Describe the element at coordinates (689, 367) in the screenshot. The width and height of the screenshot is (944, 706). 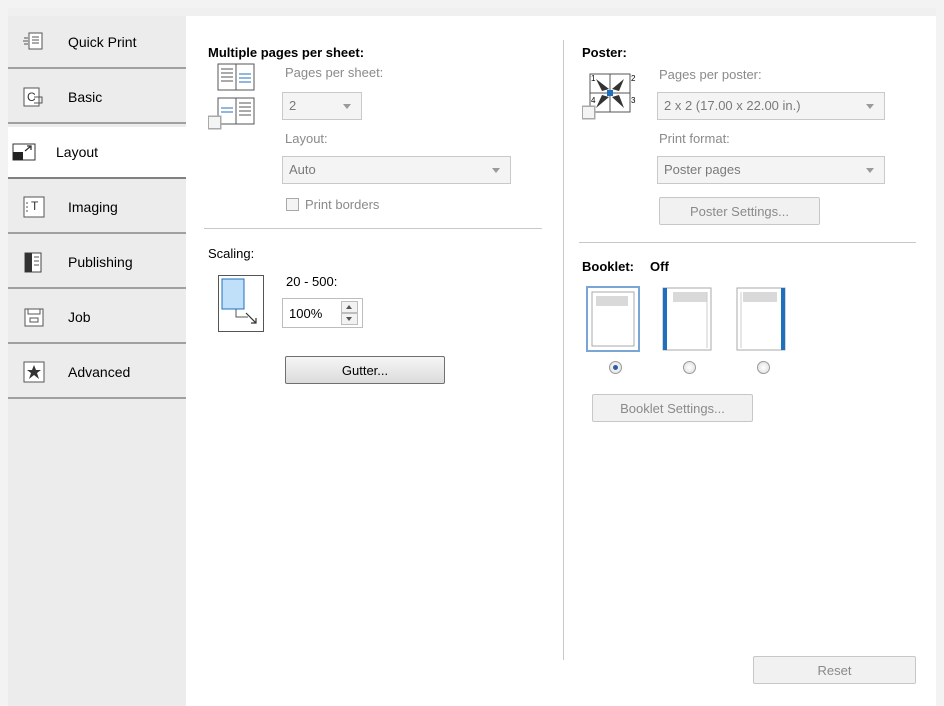
I see `booklet-radio-left` at that location.